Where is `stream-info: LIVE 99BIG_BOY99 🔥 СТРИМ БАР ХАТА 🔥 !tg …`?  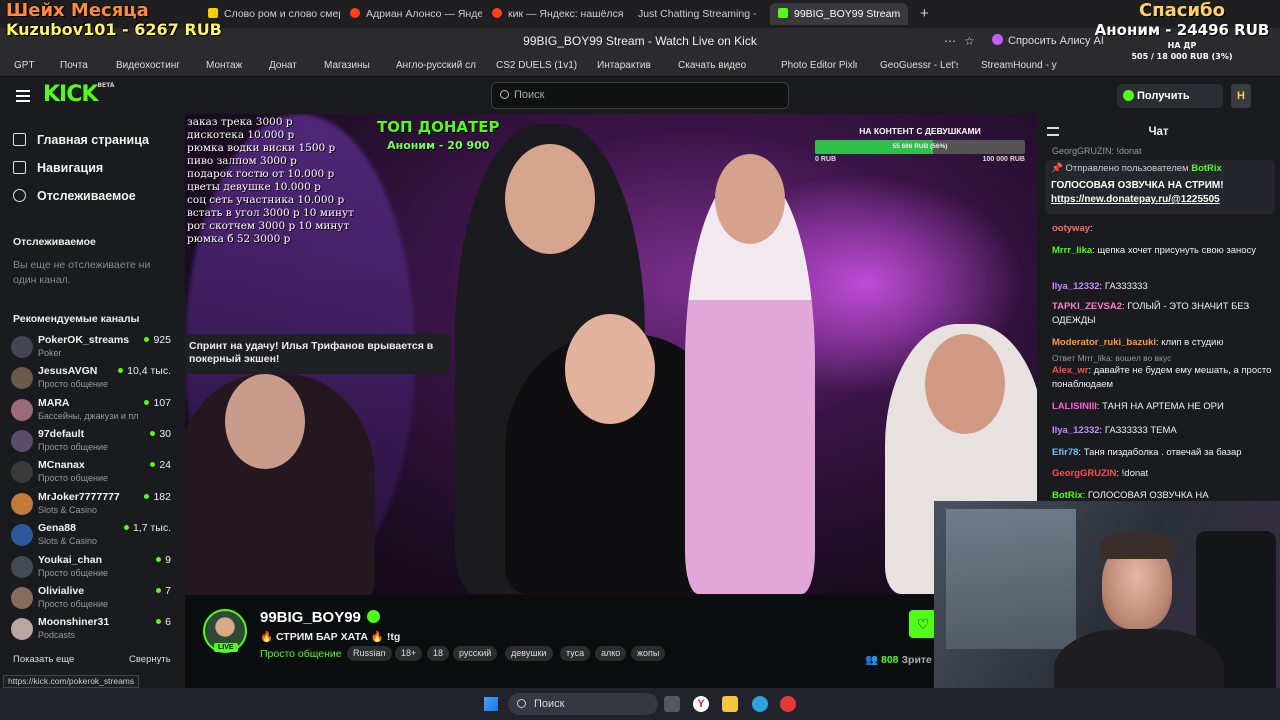 stream-info: LIVE 99BIG_BOY99 🔥 СТРИМ БАР ХАТА 🔥 !tg … is located at coordinates (611, 641).